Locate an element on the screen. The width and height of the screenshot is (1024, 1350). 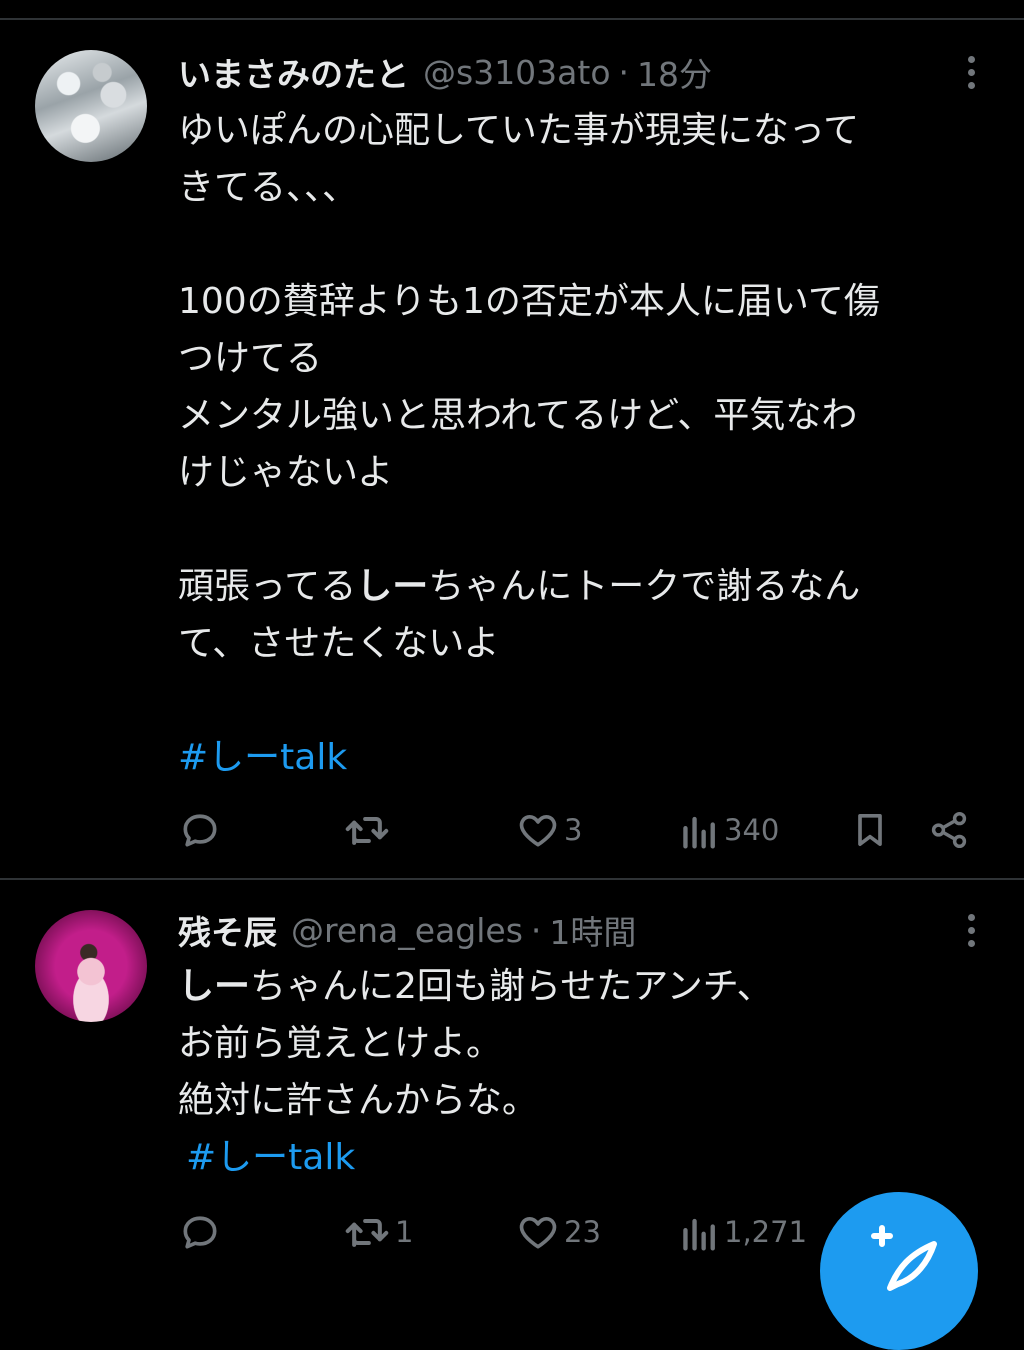
user-handle: @s3103ato is located at coordinates (517, 72).